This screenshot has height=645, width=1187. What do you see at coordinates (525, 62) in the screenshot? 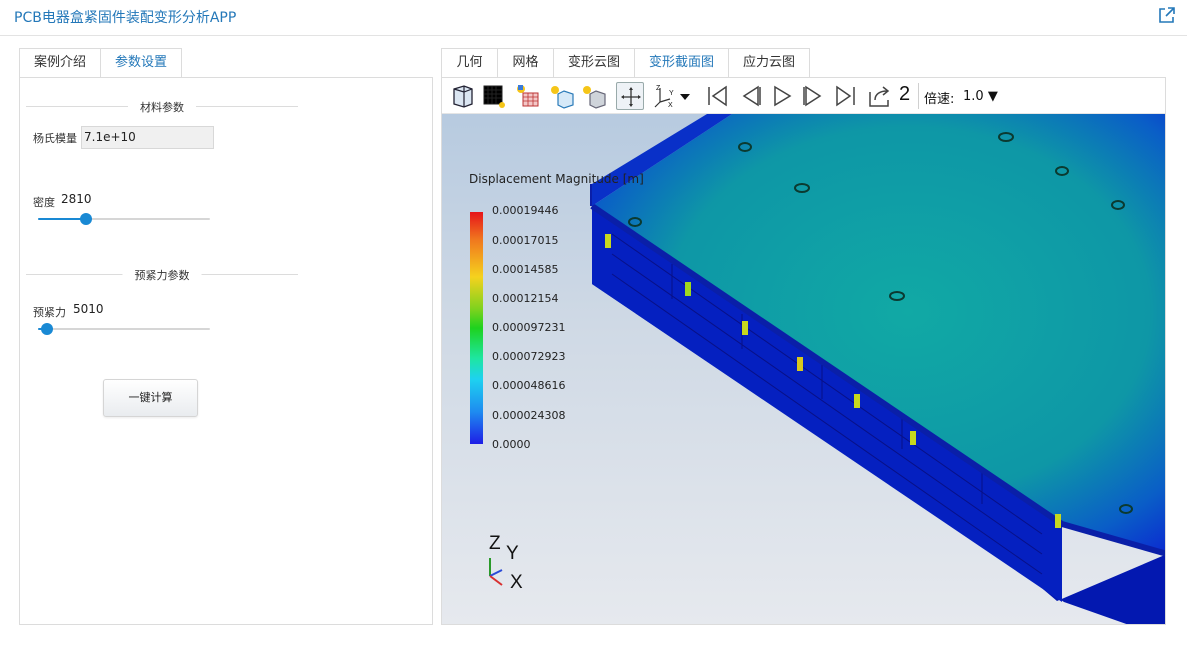
I see `tab-mesh: 网格` at bounding box center [525, 62].